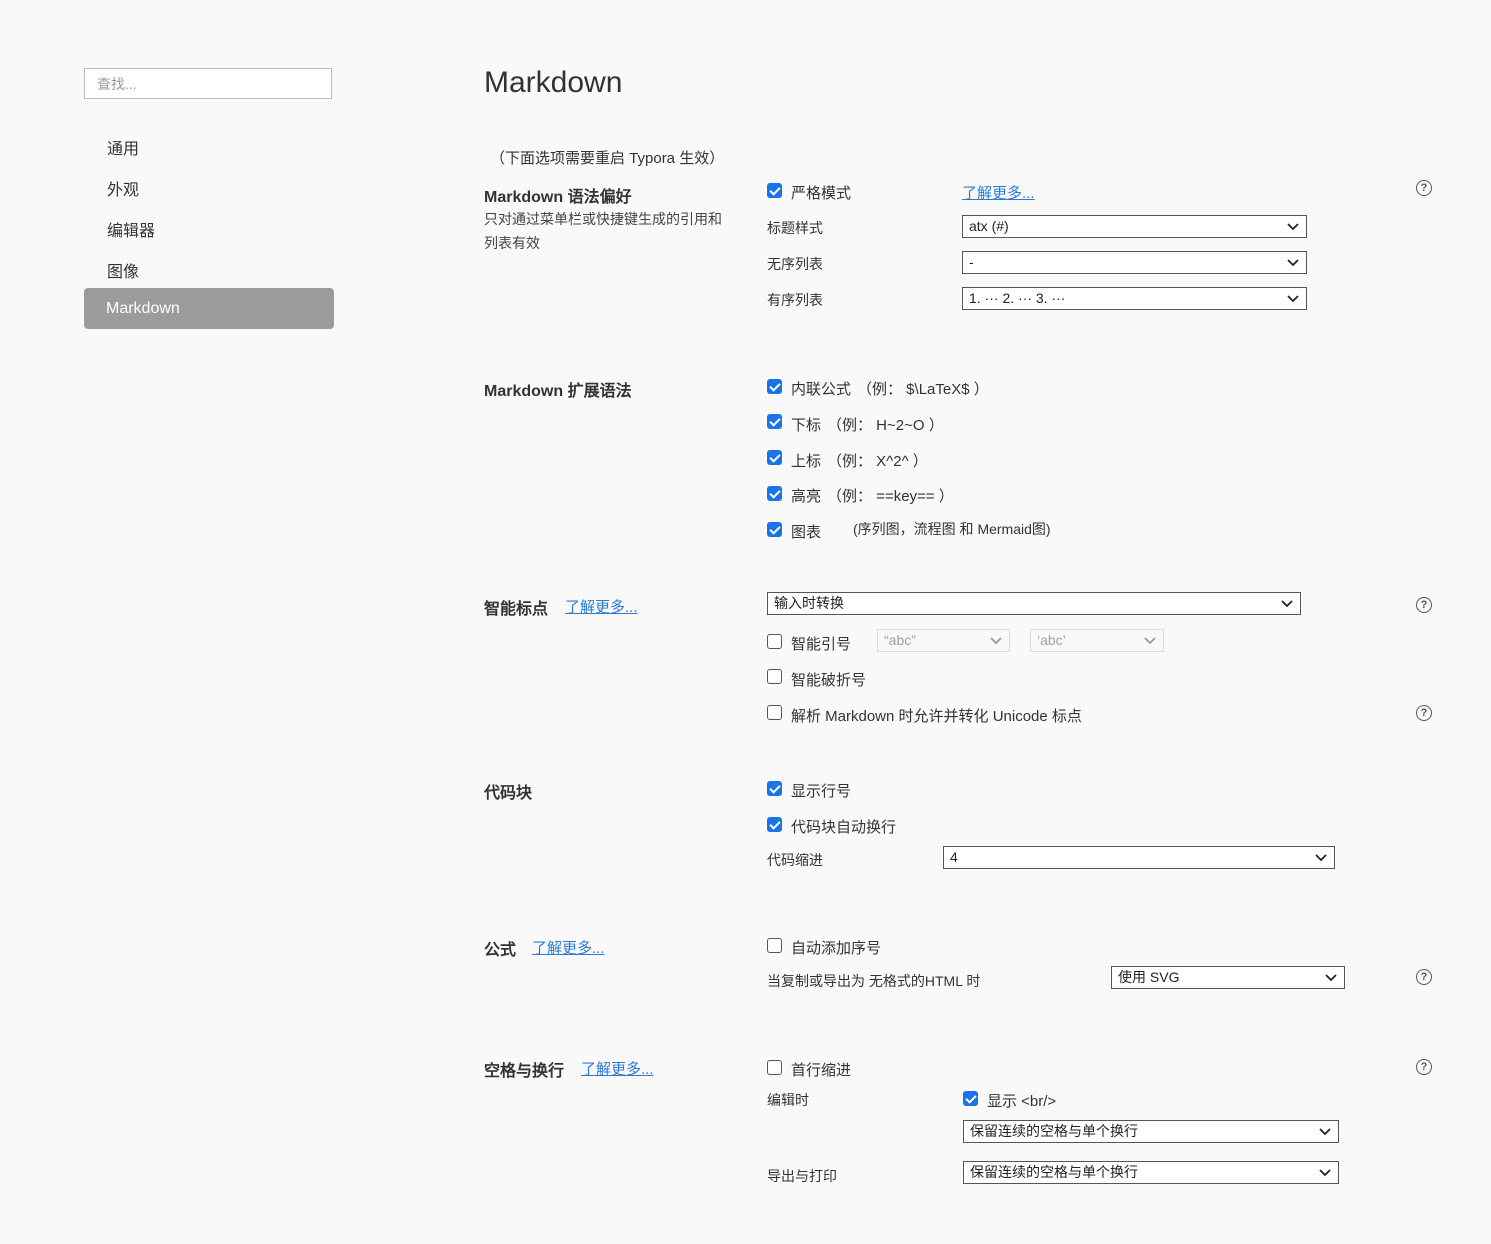 The image size is (1491, 1244). What do you see at coordinates (844, 827) in the screenshot?
I see `code-wrap-label: 代码块自动换行` at bounding box center [844, 827].